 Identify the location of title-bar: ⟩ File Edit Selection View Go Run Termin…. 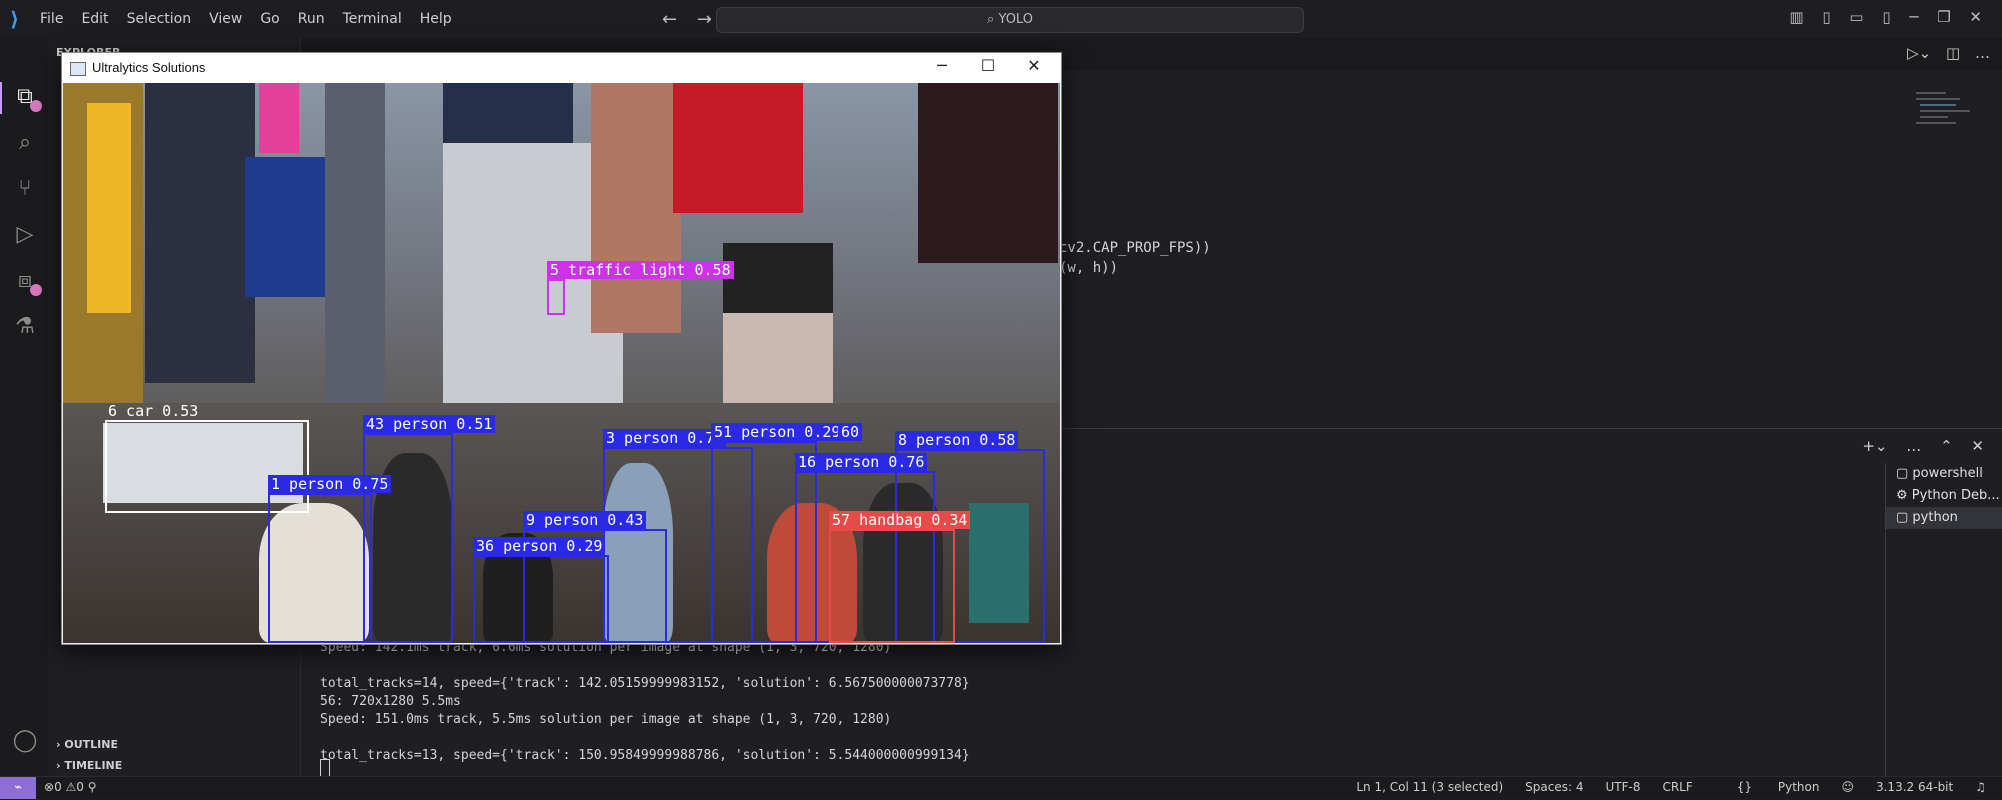
(1001, 19).